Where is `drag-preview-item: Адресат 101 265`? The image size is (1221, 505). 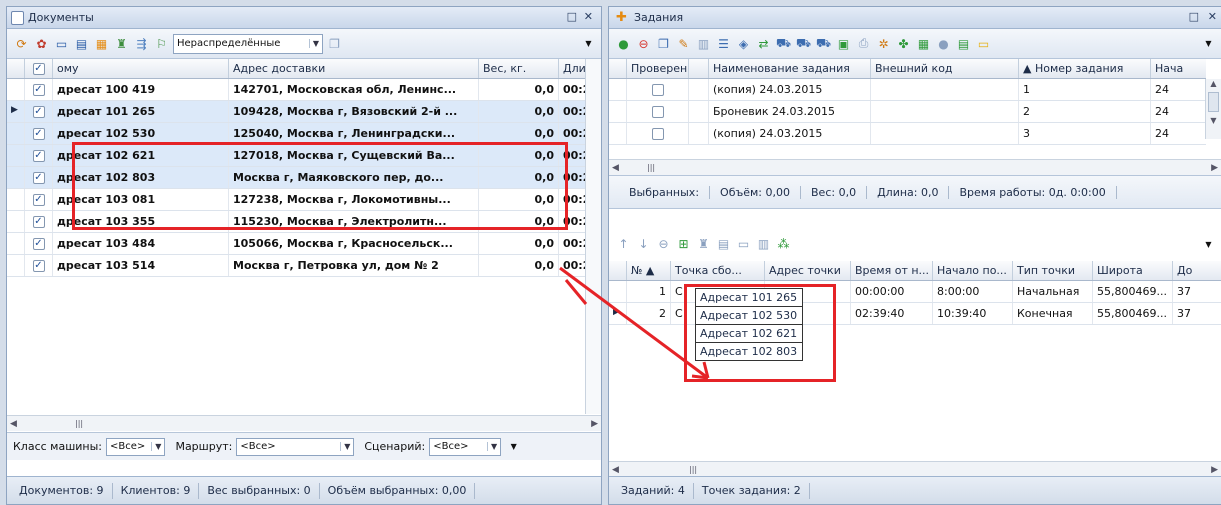 drag-preview-item: Адресат 101 265 is located at coordinates (749, 298).